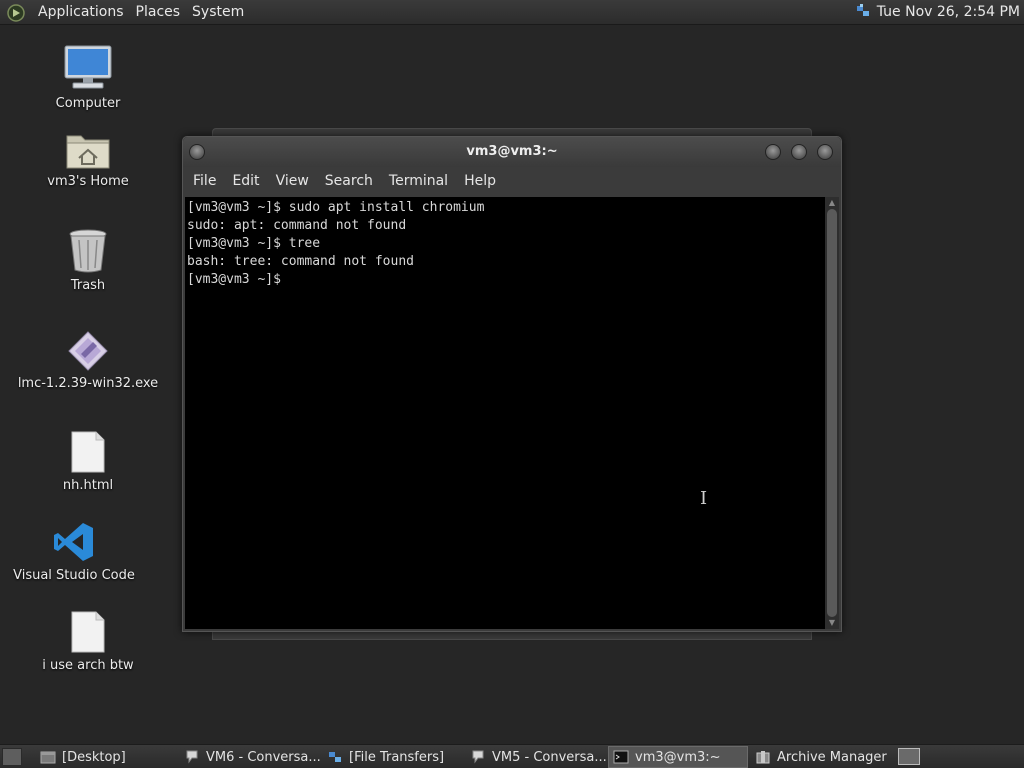 The height and width of the screenshot is (768, 1024). What do you see at coordinates (825, 152) in the screenshot?
I see `close-icon` at bounding box center [825, 152].